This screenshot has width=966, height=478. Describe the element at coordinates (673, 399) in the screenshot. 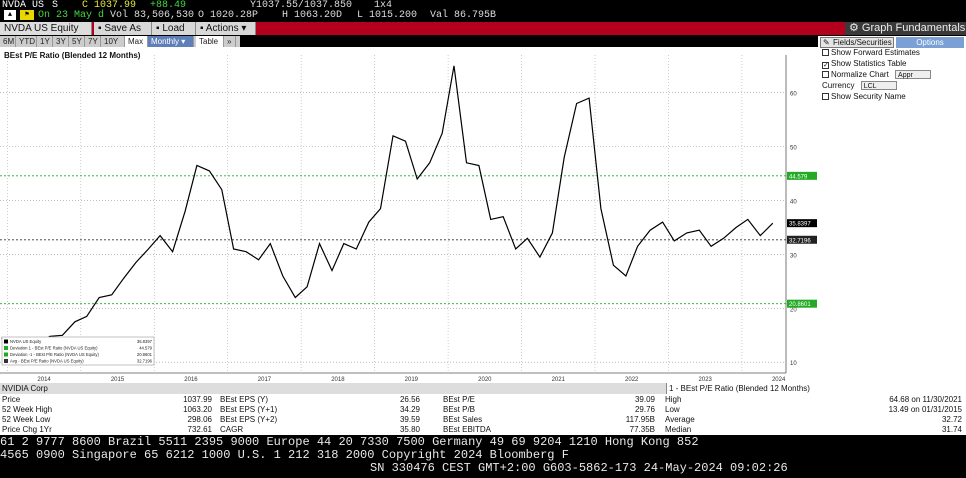

I see `stat-label: High` at that location.